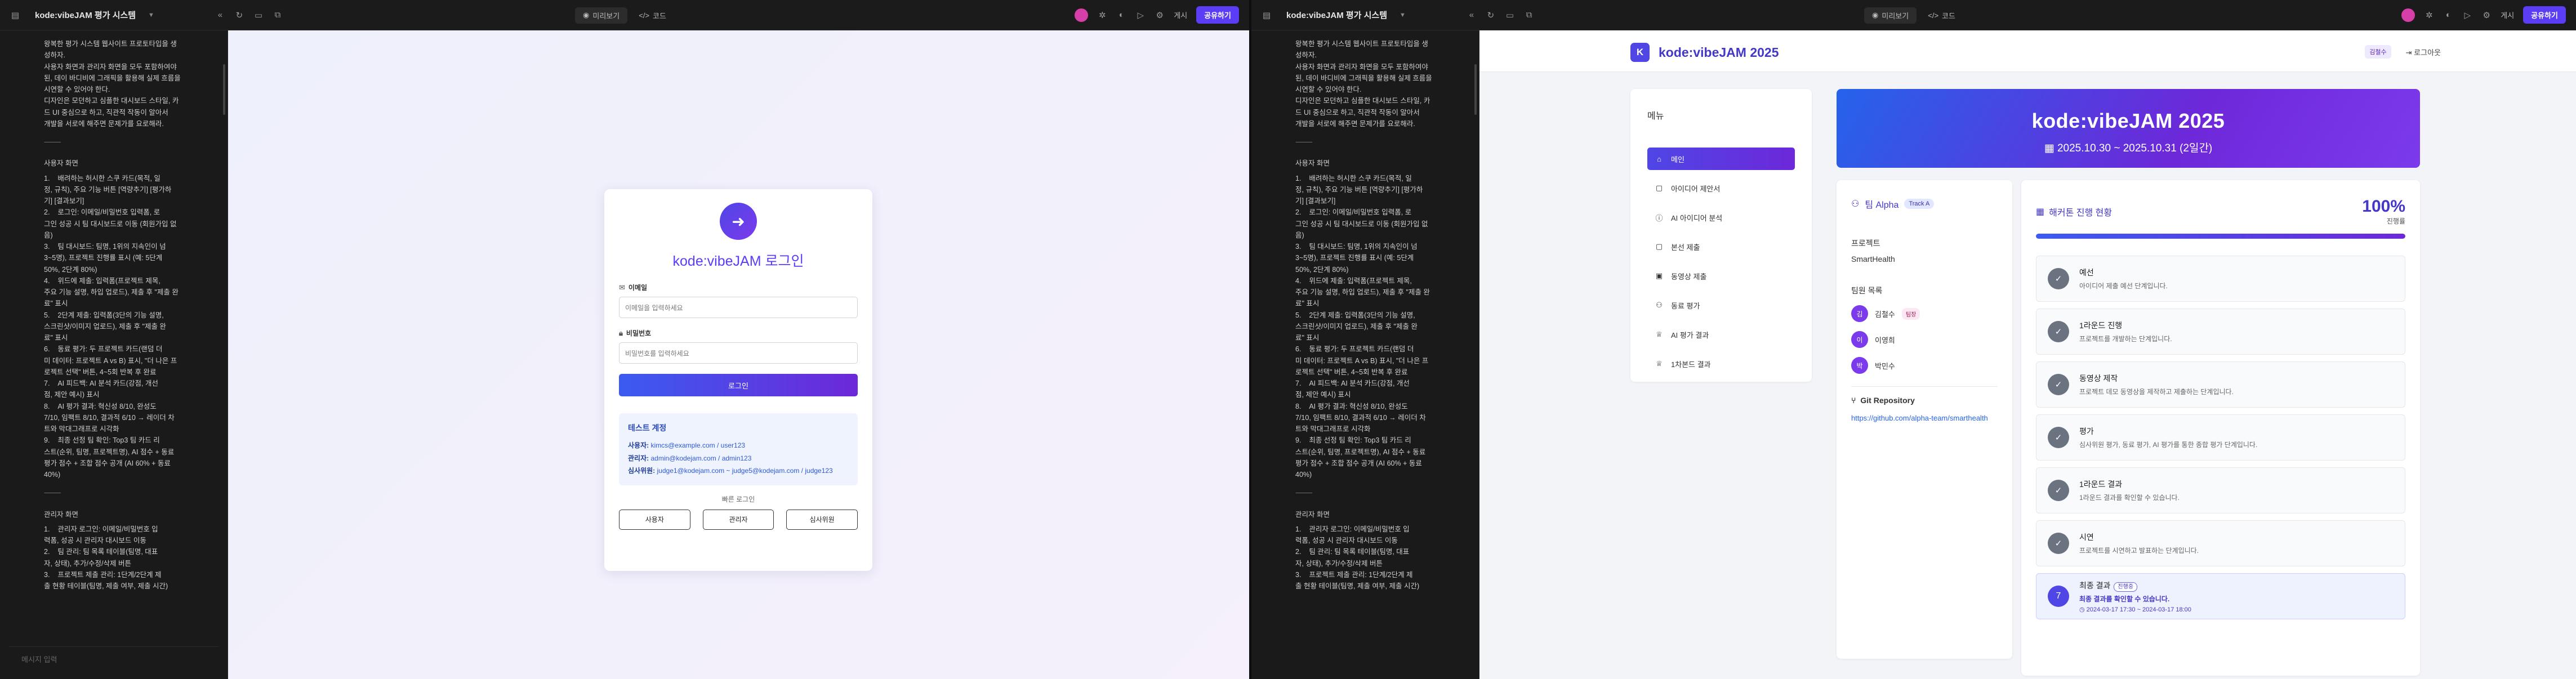 This screenshot has height=679, width=2576. I want to click on menu-title: 메뉴, so click(1656, 116).